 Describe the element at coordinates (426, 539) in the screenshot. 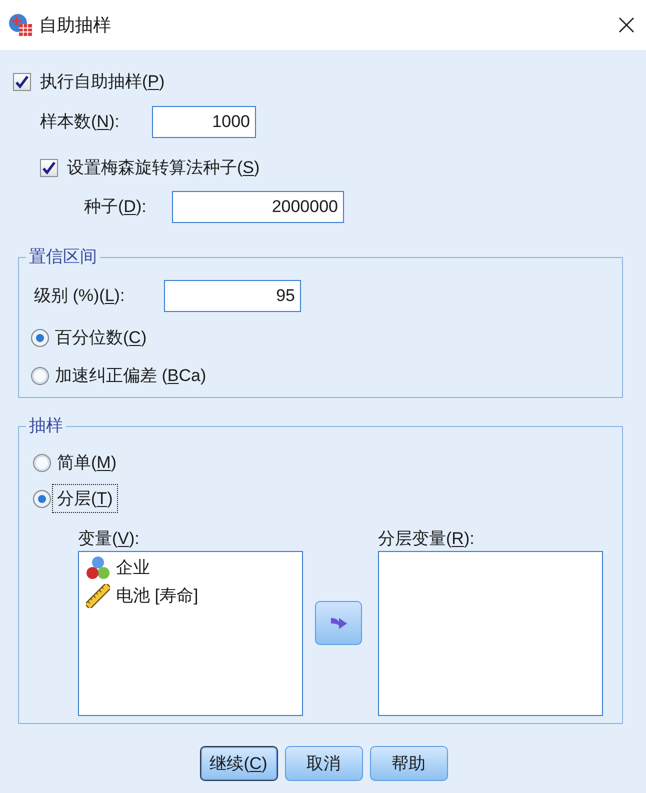

I see `list-label: 分层变量(R):` at that location.